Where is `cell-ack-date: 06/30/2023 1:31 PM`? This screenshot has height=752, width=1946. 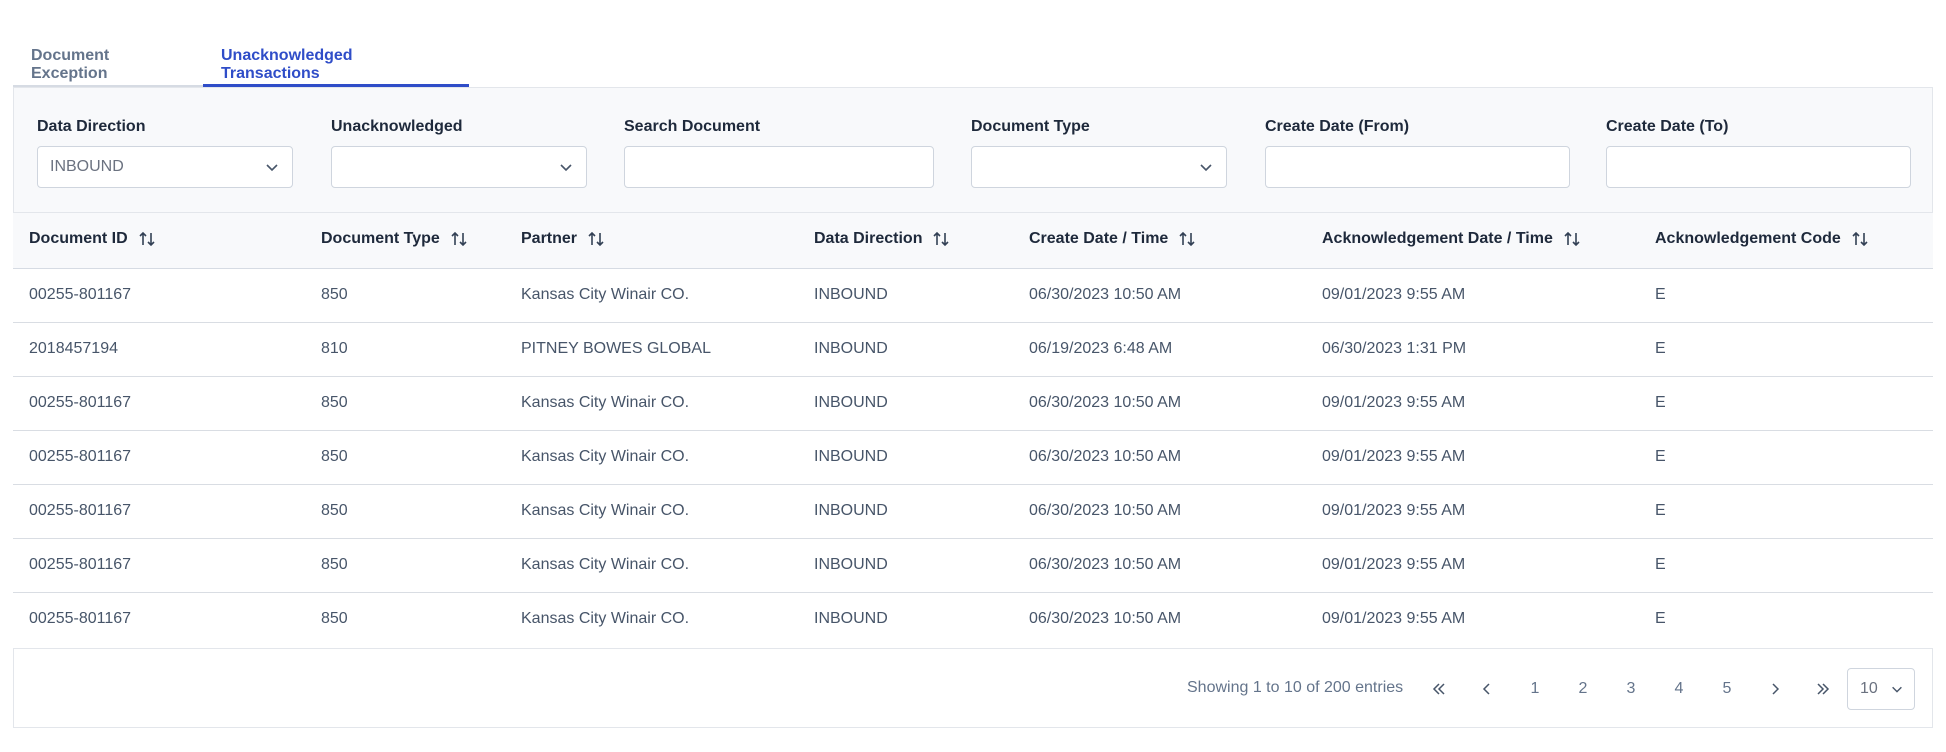 cell-ack-date: 06/30/2023 1:31 PM is located at coordinates (1394, 348).